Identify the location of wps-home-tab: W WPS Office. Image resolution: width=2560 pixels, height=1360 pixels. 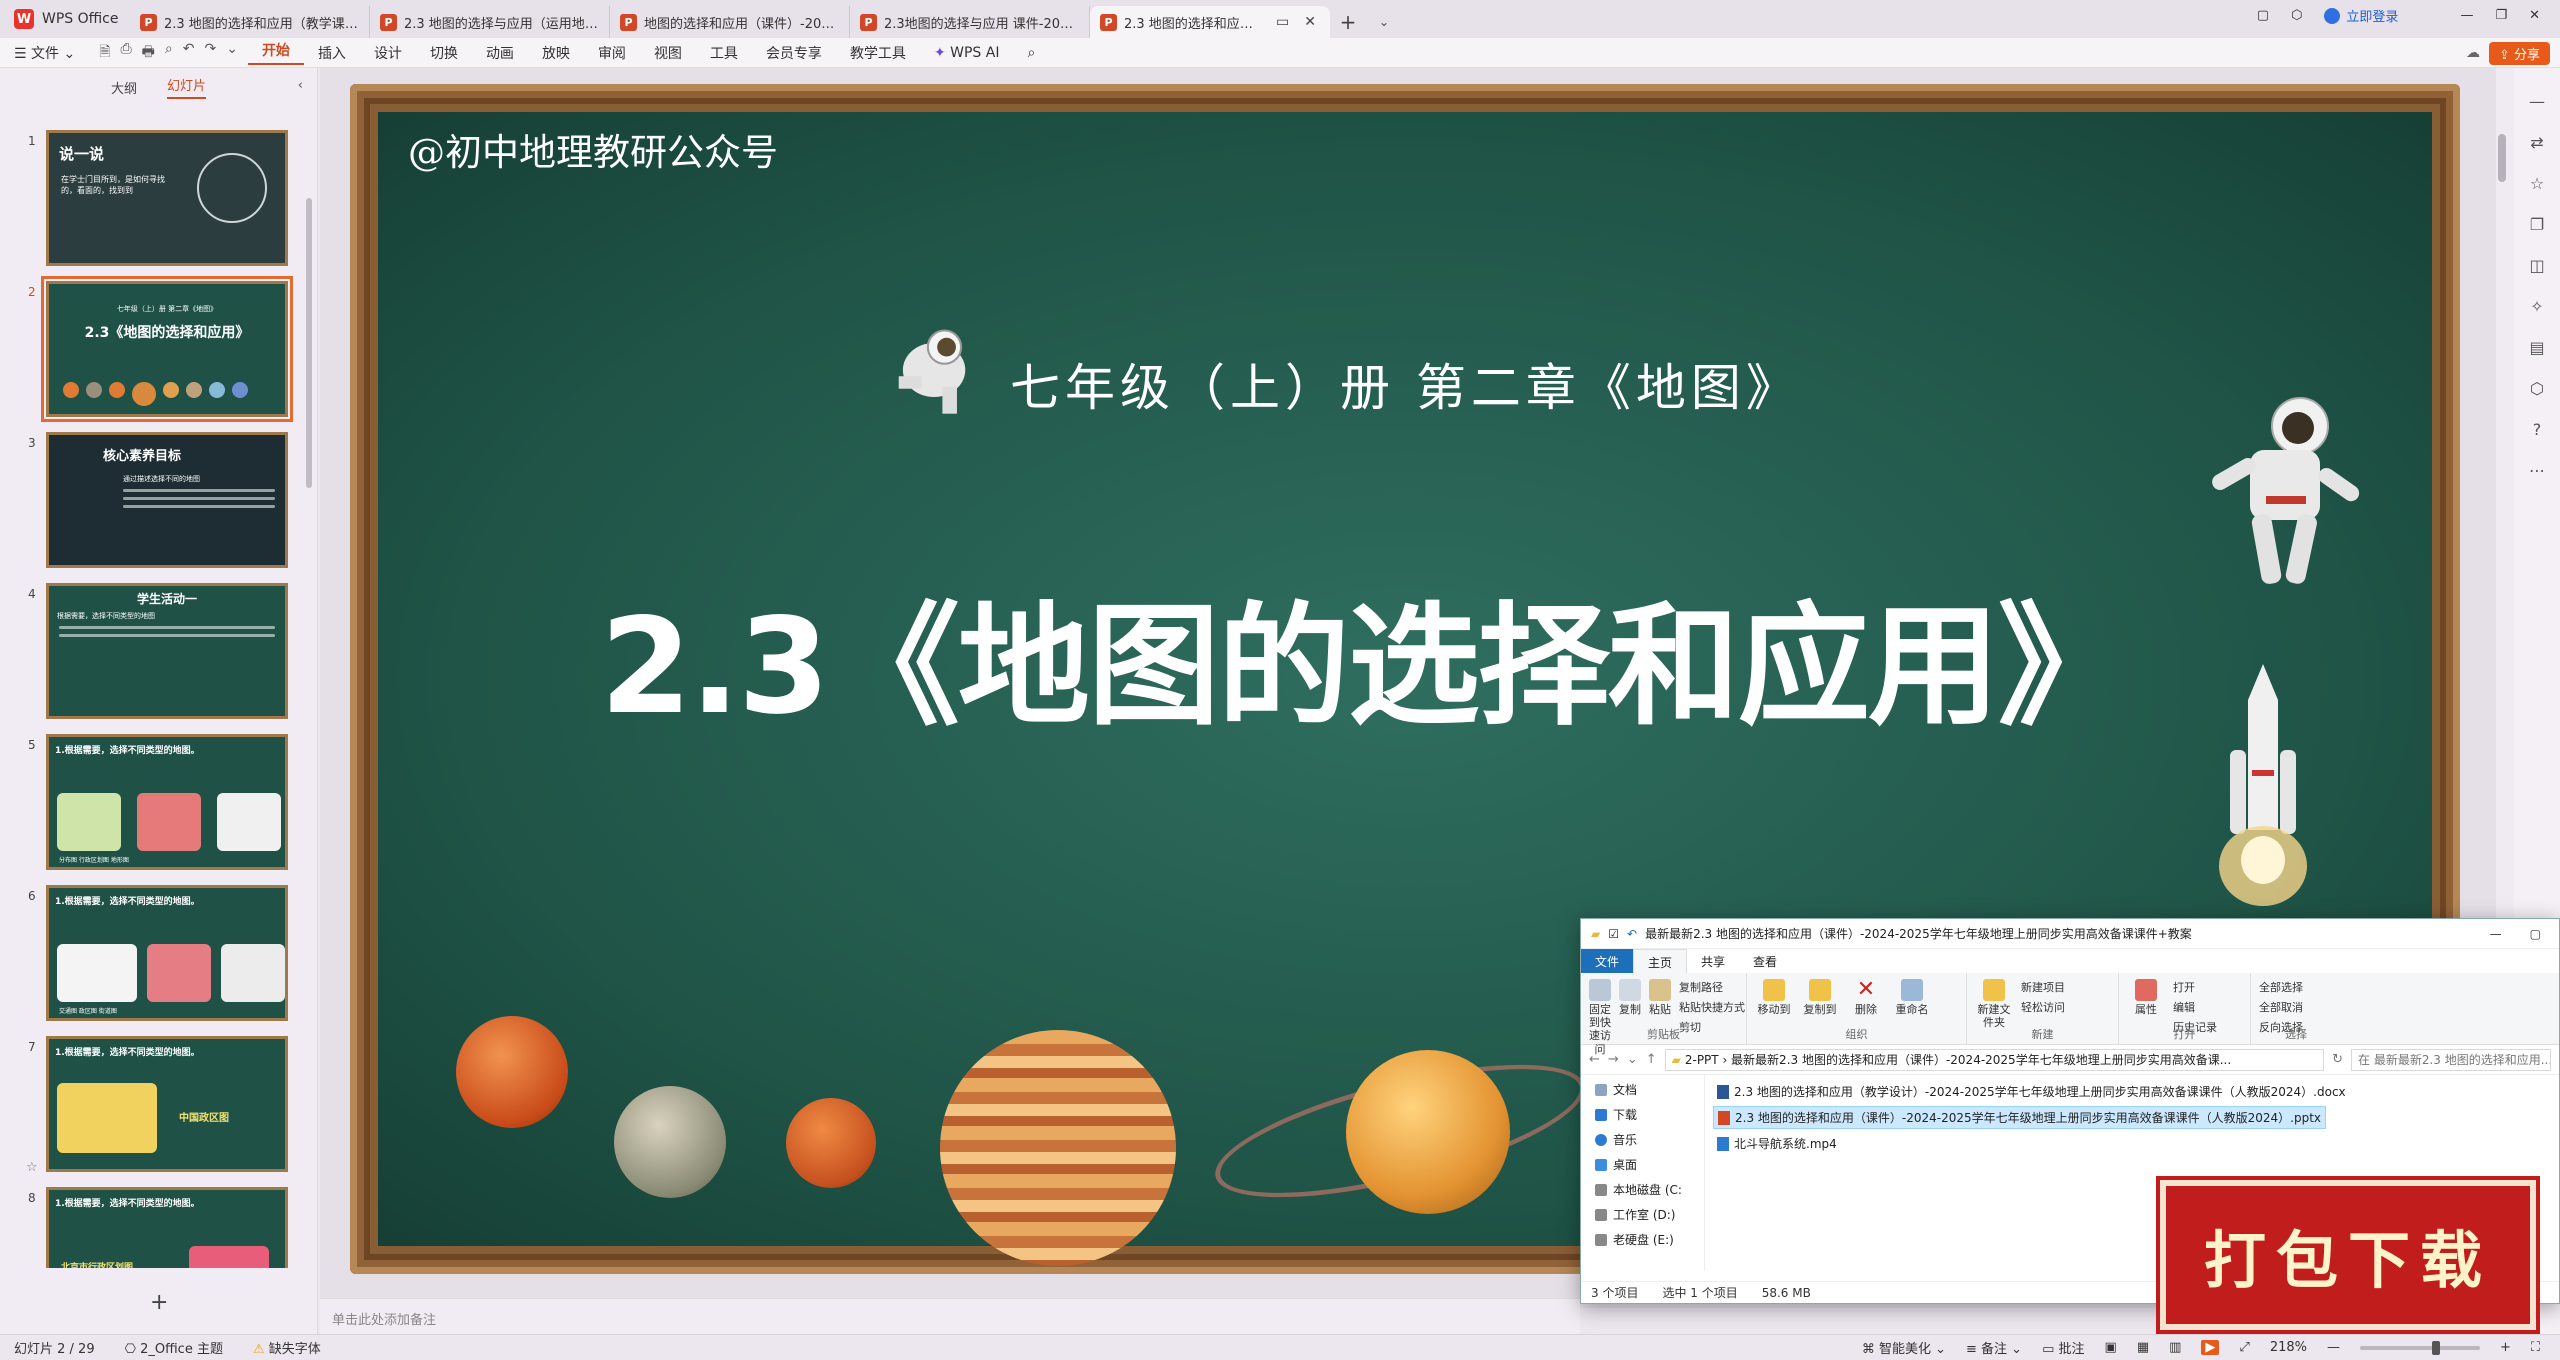
(65, 19).